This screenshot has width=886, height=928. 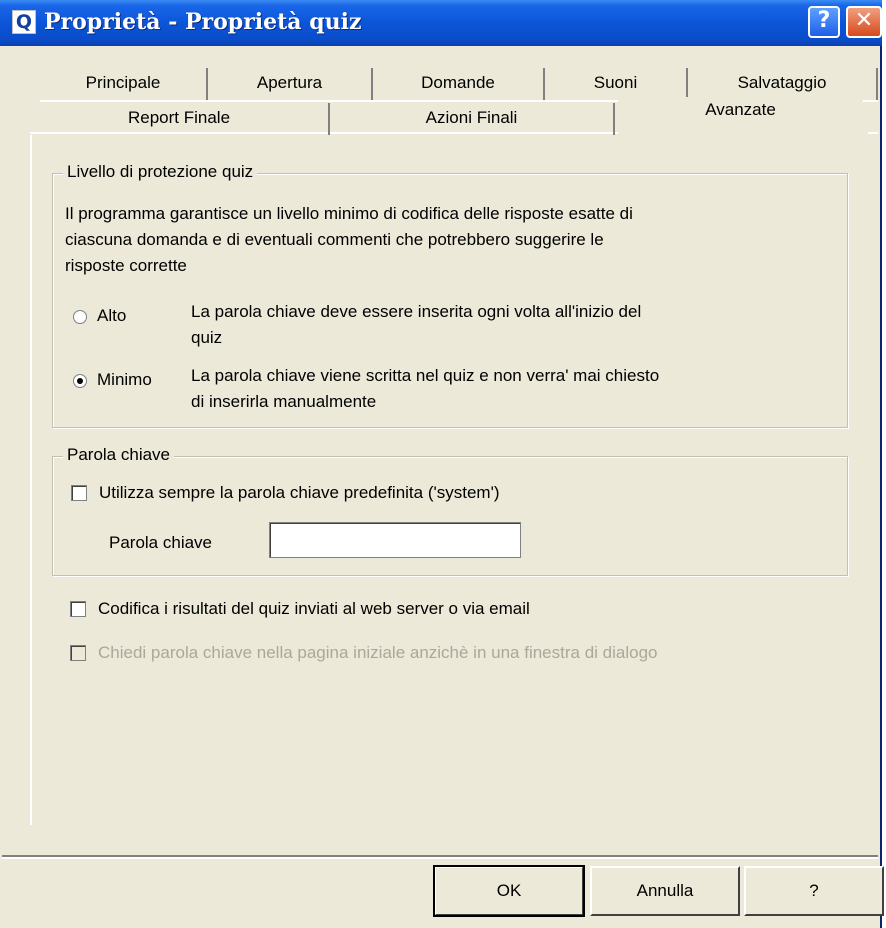 What do you see at coordinates (824, 22) in the screenshot?
I see `help-title-button: ?` at bounding box center [824, 22].